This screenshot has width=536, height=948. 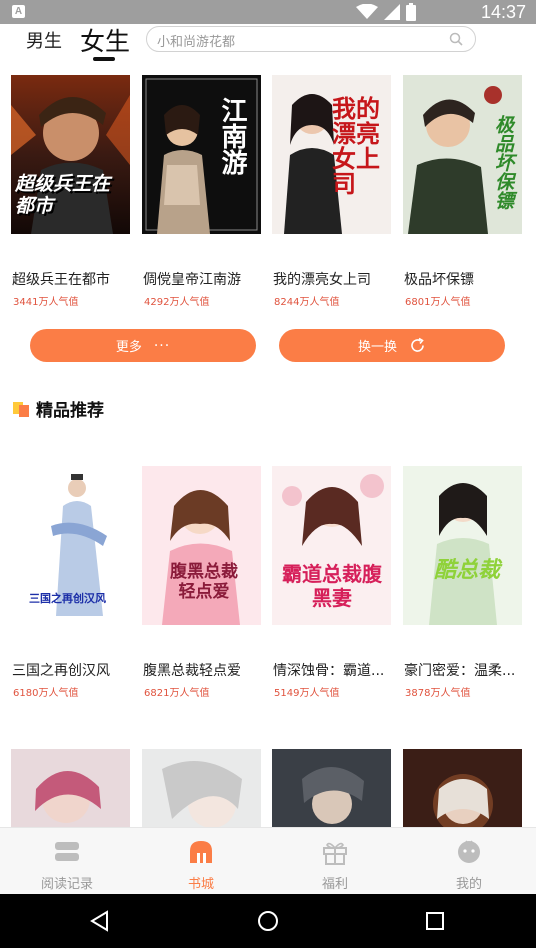 I want to click on refresh-button: 换一换, so click(x=392, y=345).